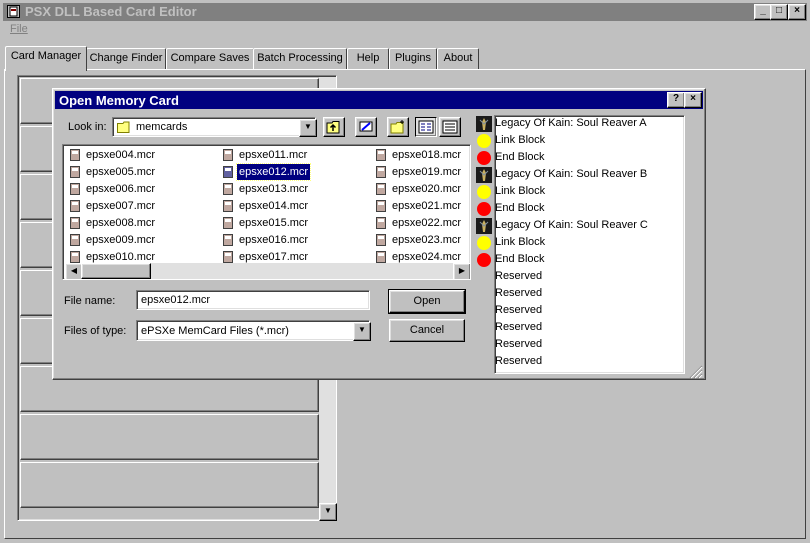 This screenshot has height=543, width=810. I want to click on block-label: Legacy Of Kain: Soul Reaver B, so click(571, 174).